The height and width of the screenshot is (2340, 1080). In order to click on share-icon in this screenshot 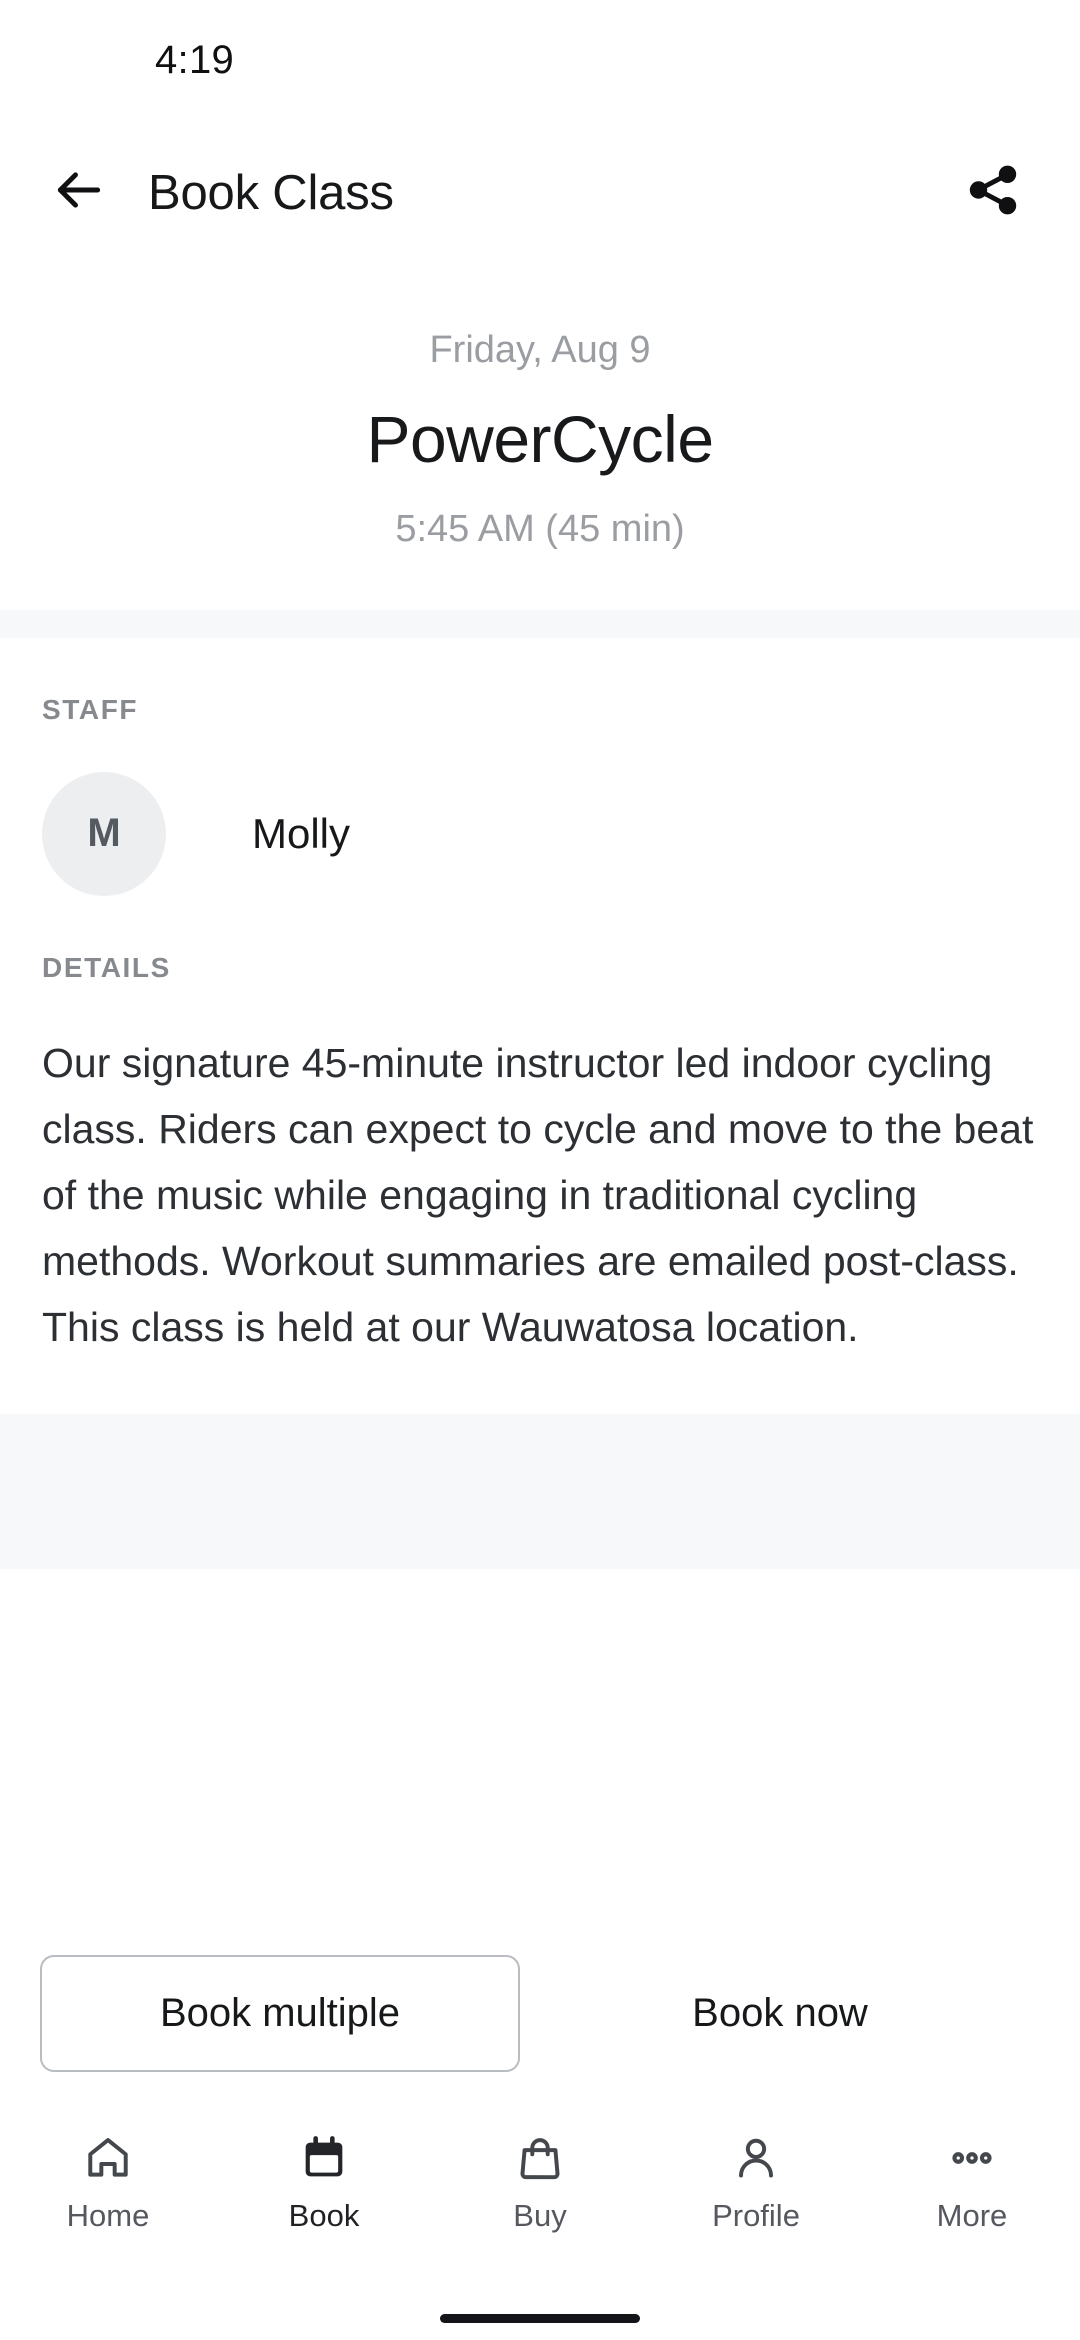, I will do `click(993, 192)`.